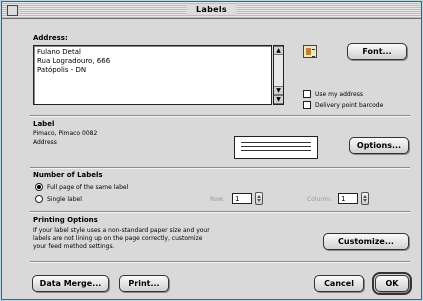  Describe the element at coordinates (259, 198) in the screenshot. I see `row-stepper` at that location.